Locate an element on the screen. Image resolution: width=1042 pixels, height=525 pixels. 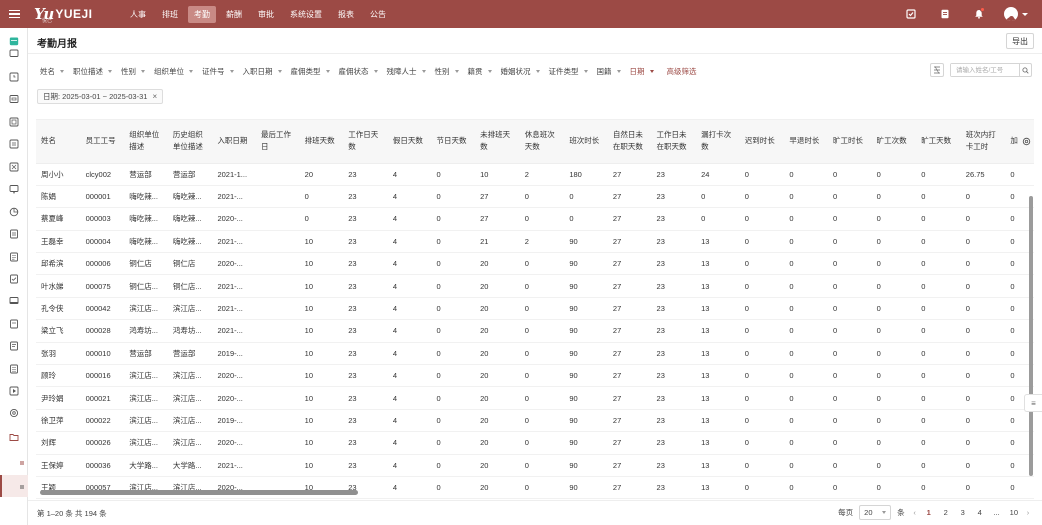
filter-dropdown: 婚姻状况 is located at coordinates (520, 71).